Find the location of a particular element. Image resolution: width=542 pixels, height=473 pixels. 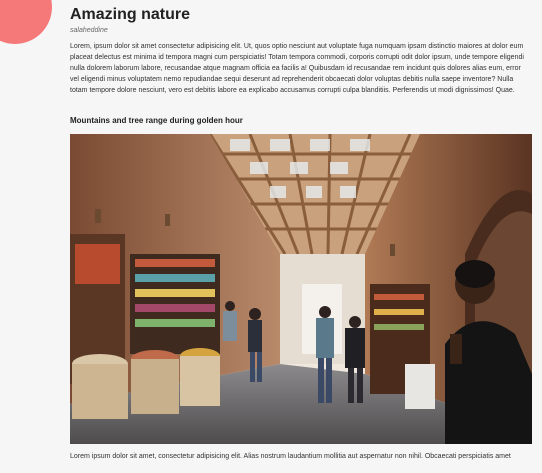

article-author: salaheddine is located at coordinates (89, 30).